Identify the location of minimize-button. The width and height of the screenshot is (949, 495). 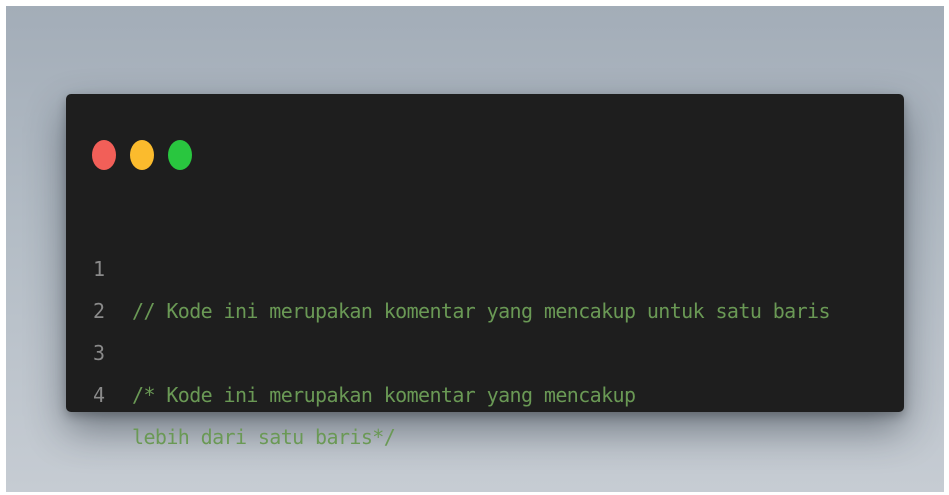
(142, 155).